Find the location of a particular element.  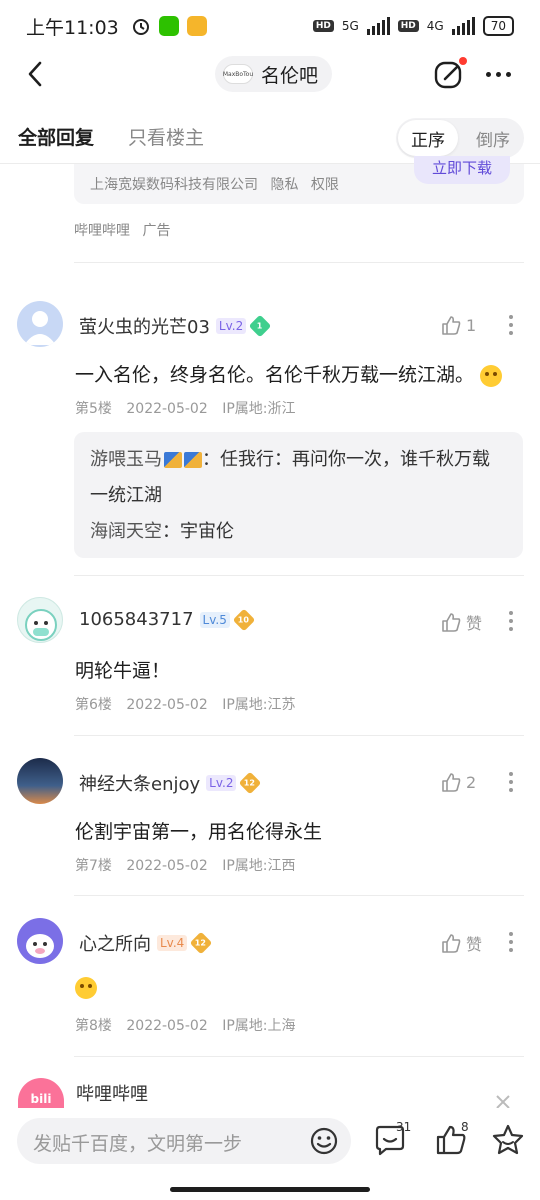

sort-order-toggle: 正序 倒序 is located at coordinates (460, 138).